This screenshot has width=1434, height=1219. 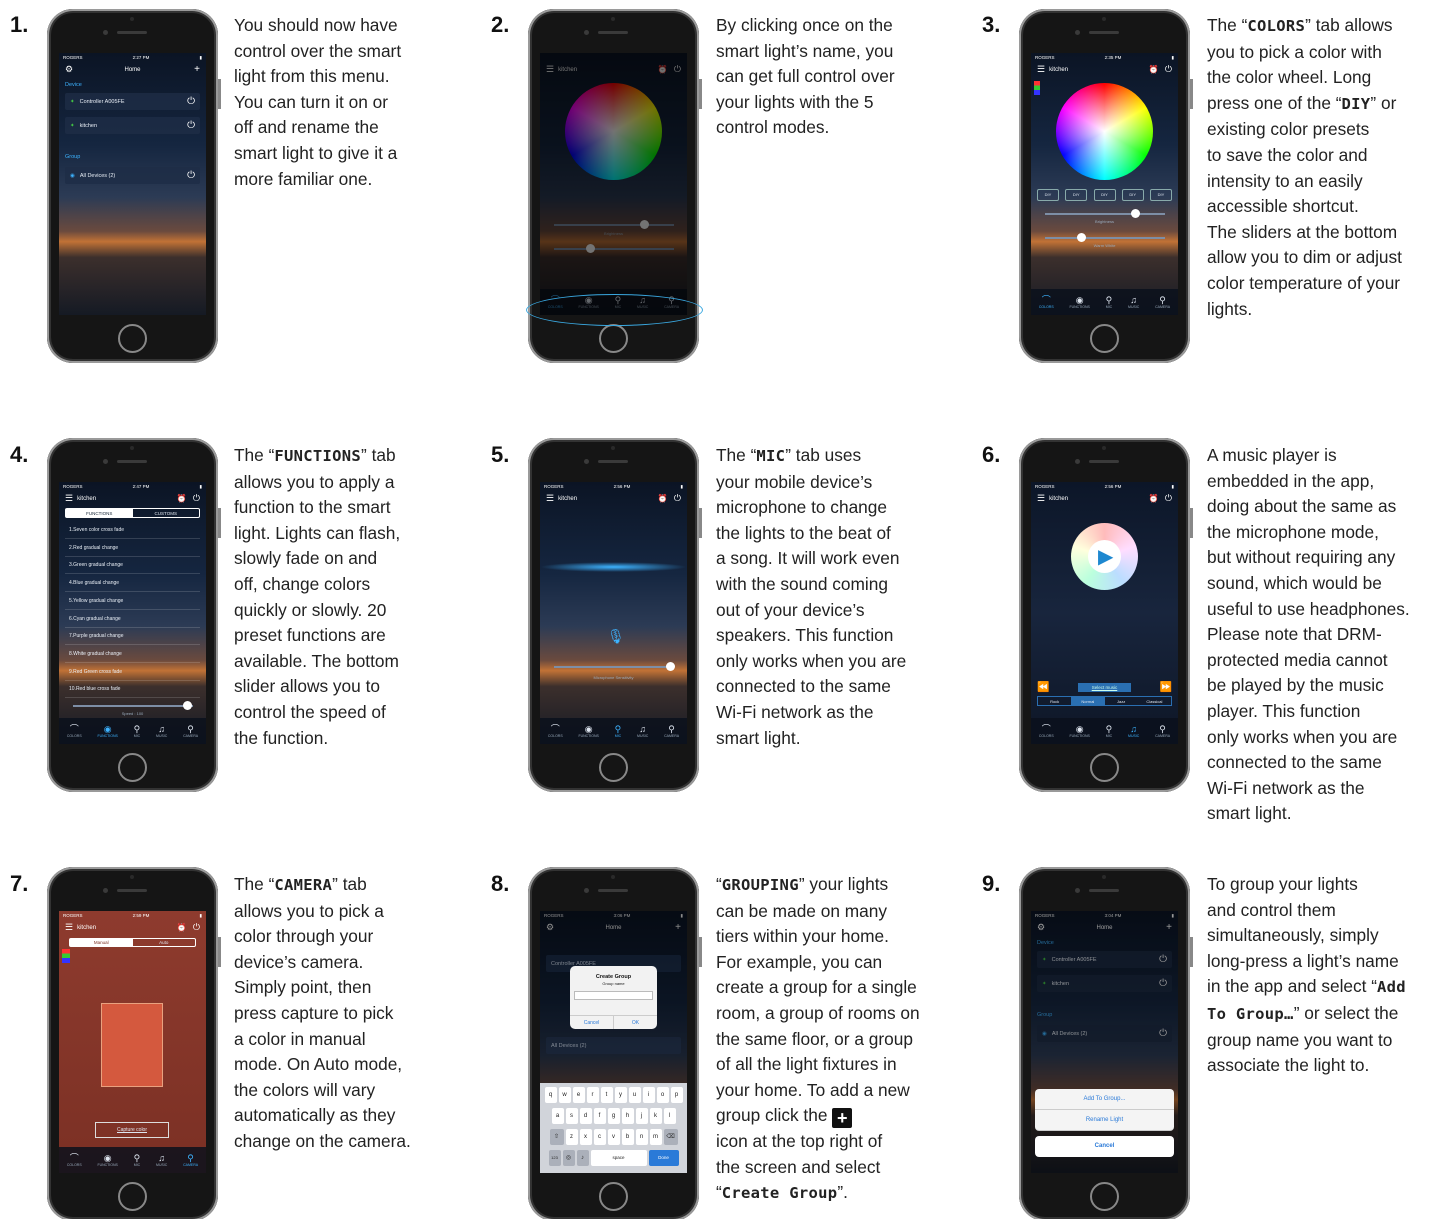 I want to click on backspace-key: ⌫, so click(x=670, y=1137).